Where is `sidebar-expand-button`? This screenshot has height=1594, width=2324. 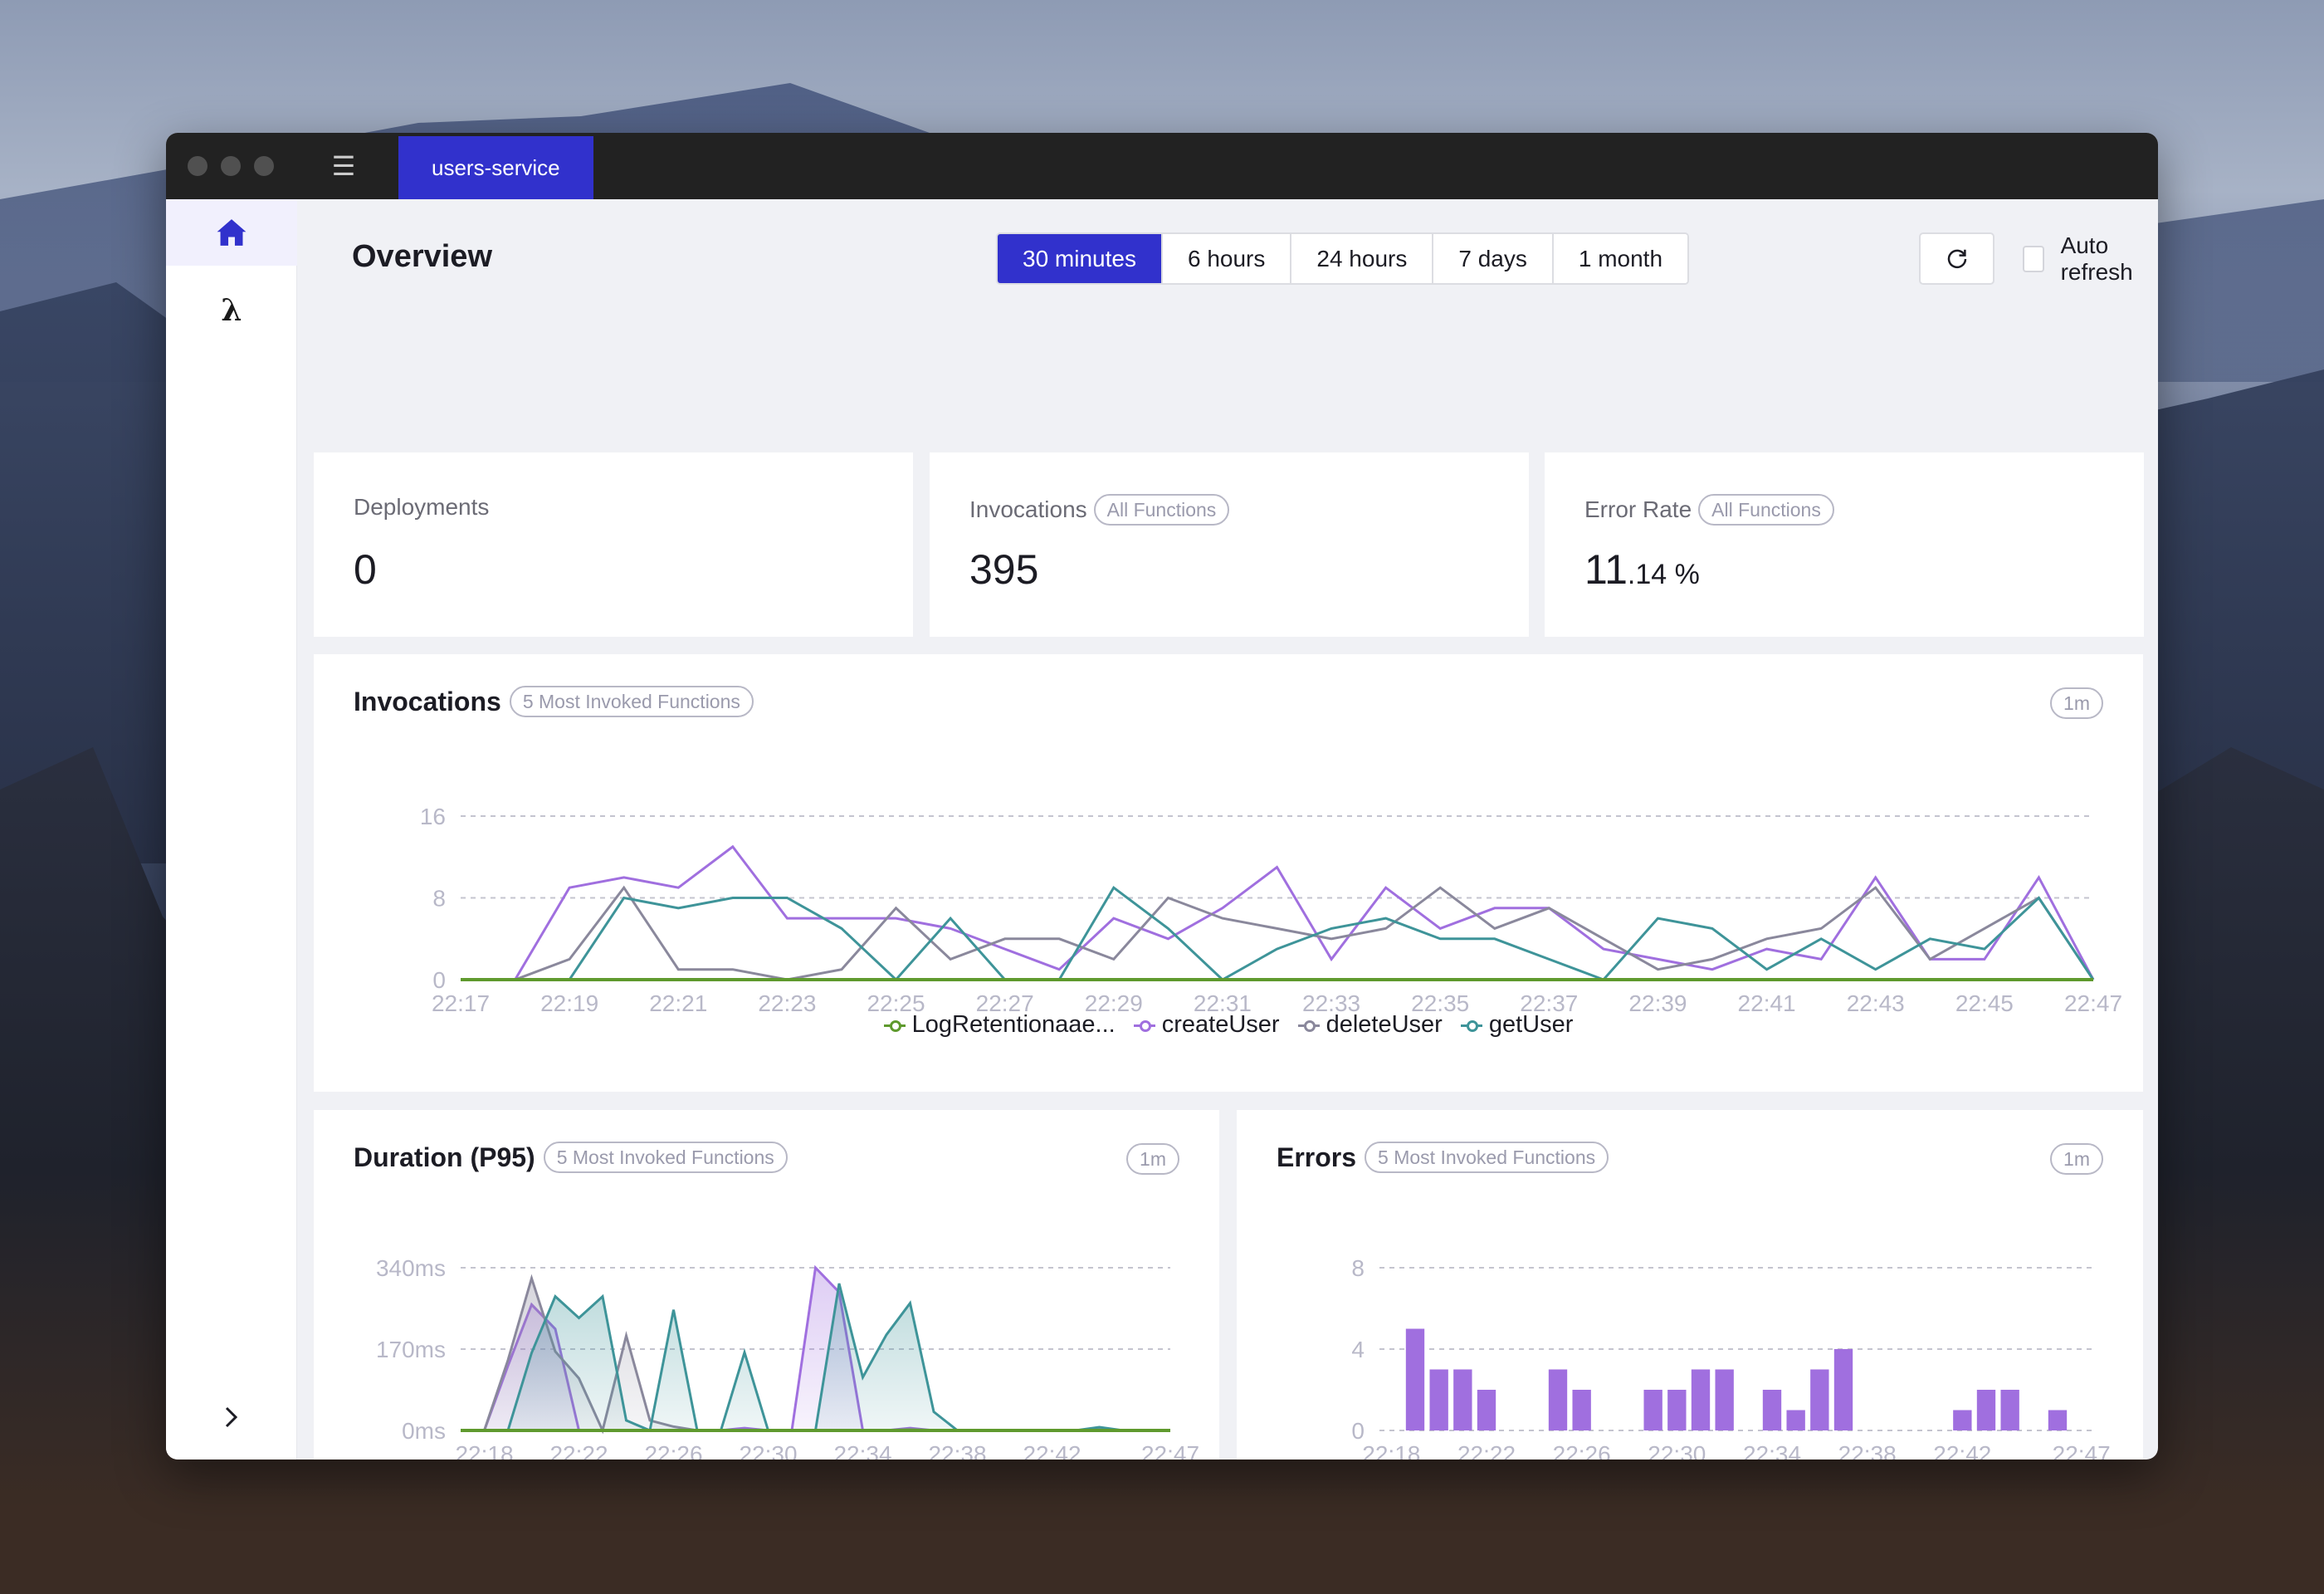
sidebar-expand-button is located at coordinates (231, 1417).